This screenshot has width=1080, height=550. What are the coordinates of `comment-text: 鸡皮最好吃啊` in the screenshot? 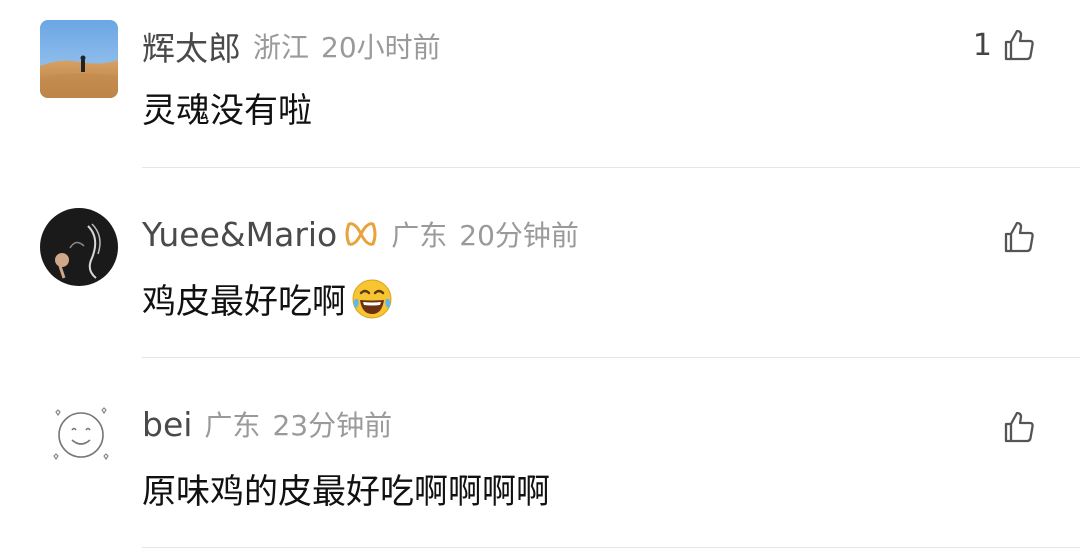 It's located at (268, 298).